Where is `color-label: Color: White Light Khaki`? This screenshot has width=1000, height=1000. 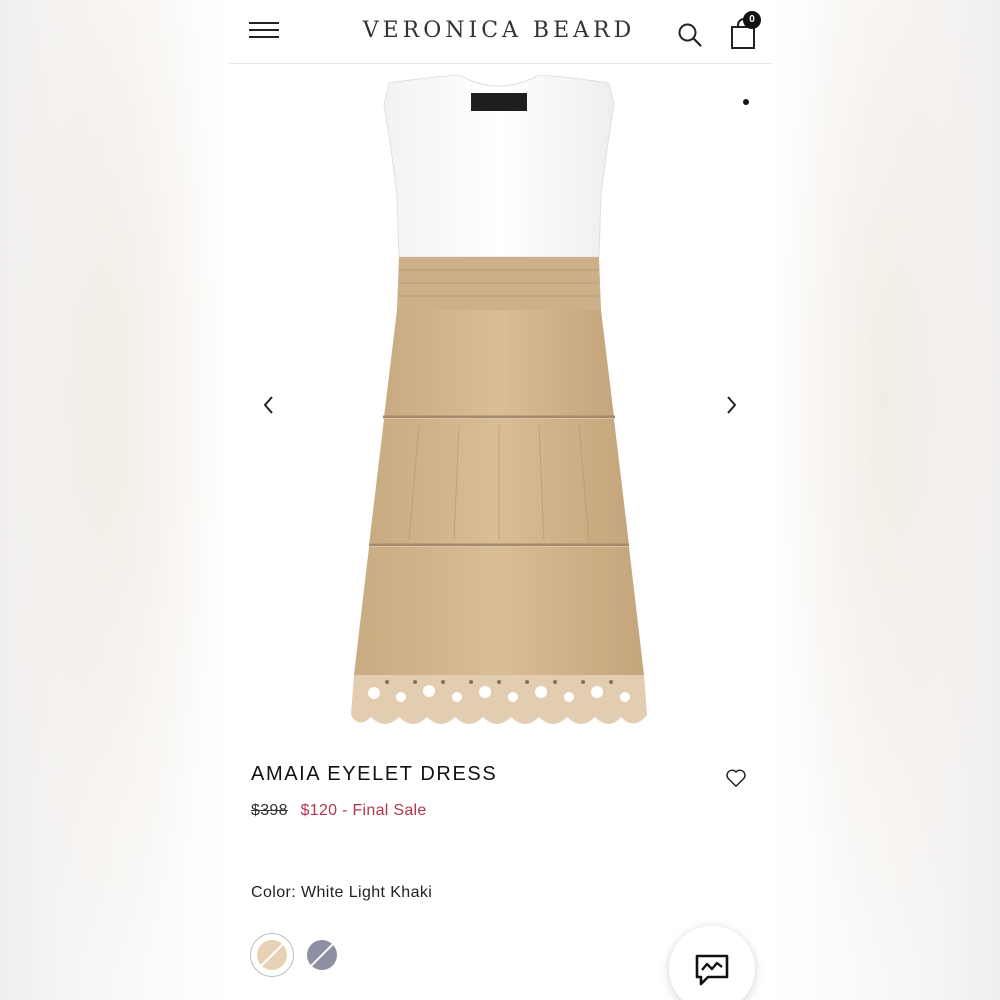
color-label: Color: White Light Khaki is located at coordinates (341, 893).